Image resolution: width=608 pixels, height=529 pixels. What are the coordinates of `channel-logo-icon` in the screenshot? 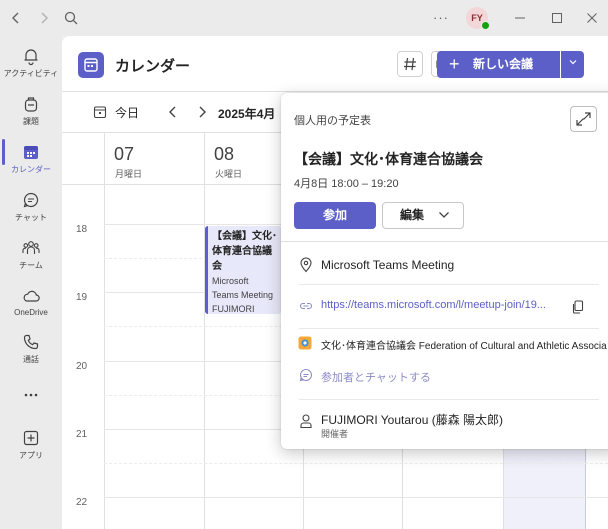 It's located at (305, 343).